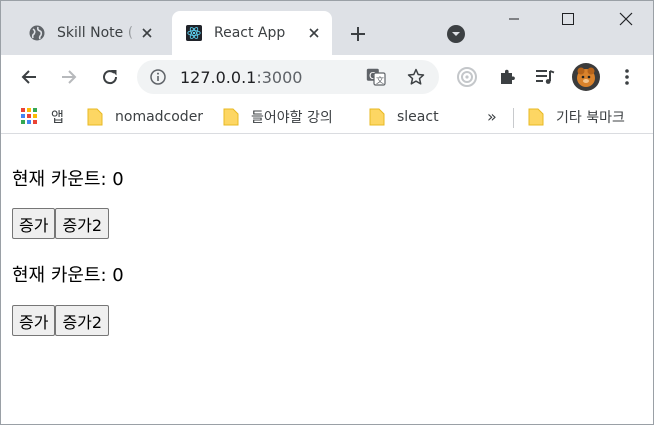 The image size is (654, 425). I want to click on tab-react-app: React App, so click(252, 33).